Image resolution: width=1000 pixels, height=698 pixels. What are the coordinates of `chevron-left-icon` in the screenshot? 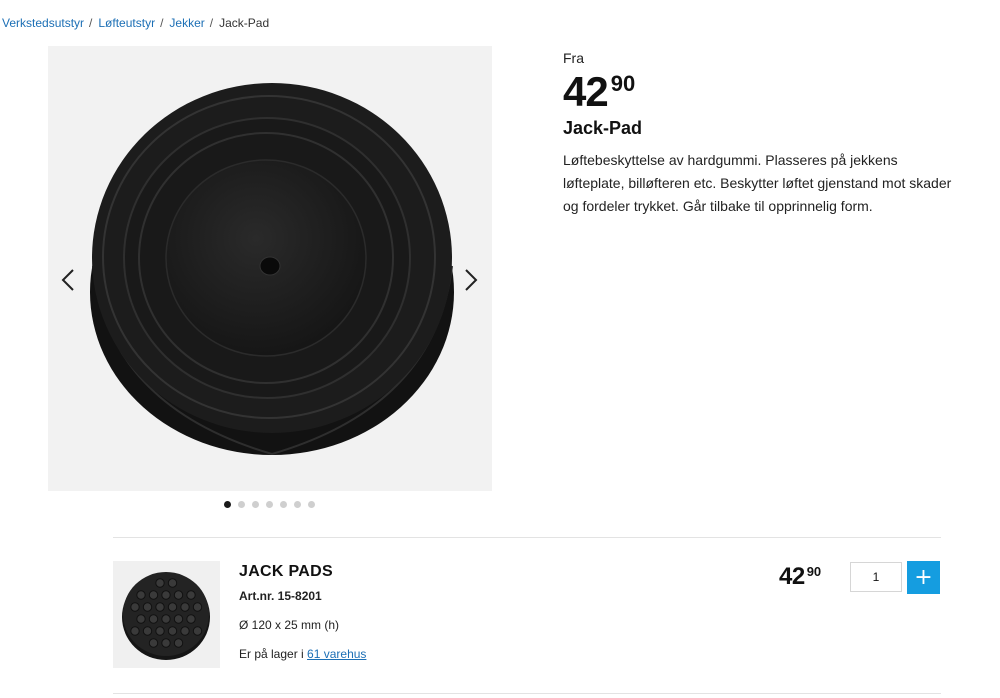 It's located at (67, 280).